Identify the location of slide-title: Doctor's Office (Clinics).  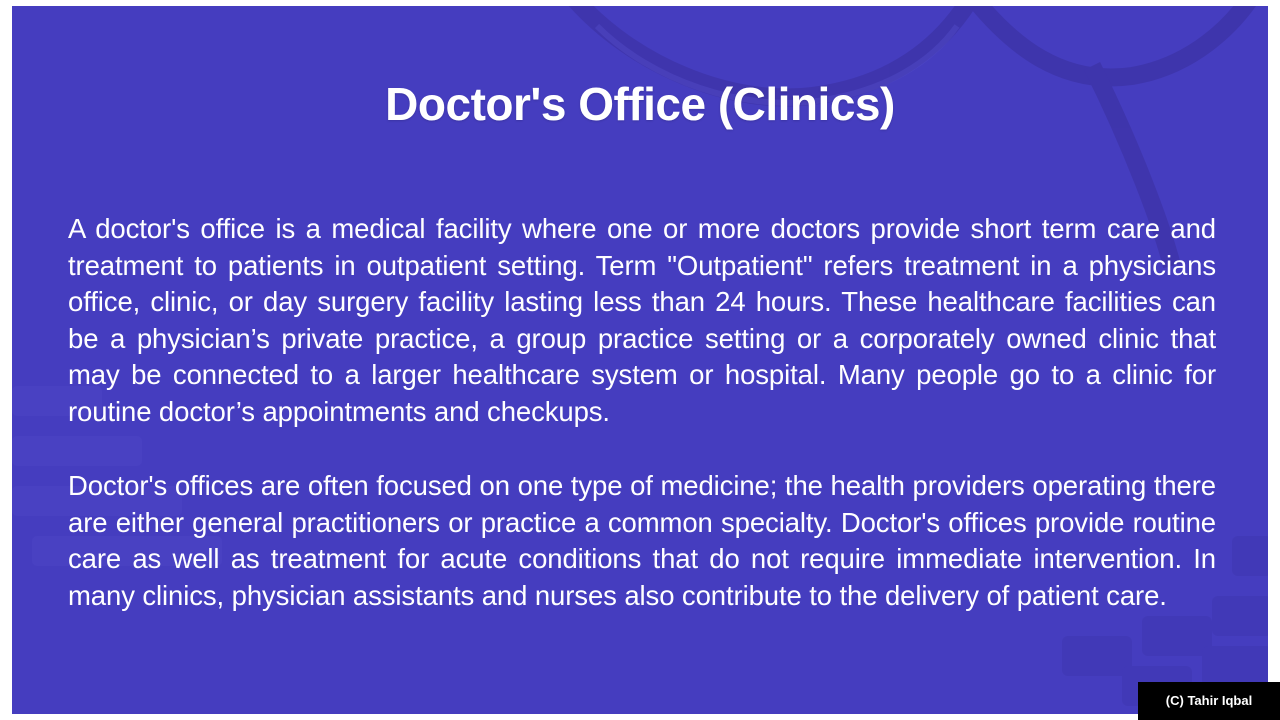
(640, 104).